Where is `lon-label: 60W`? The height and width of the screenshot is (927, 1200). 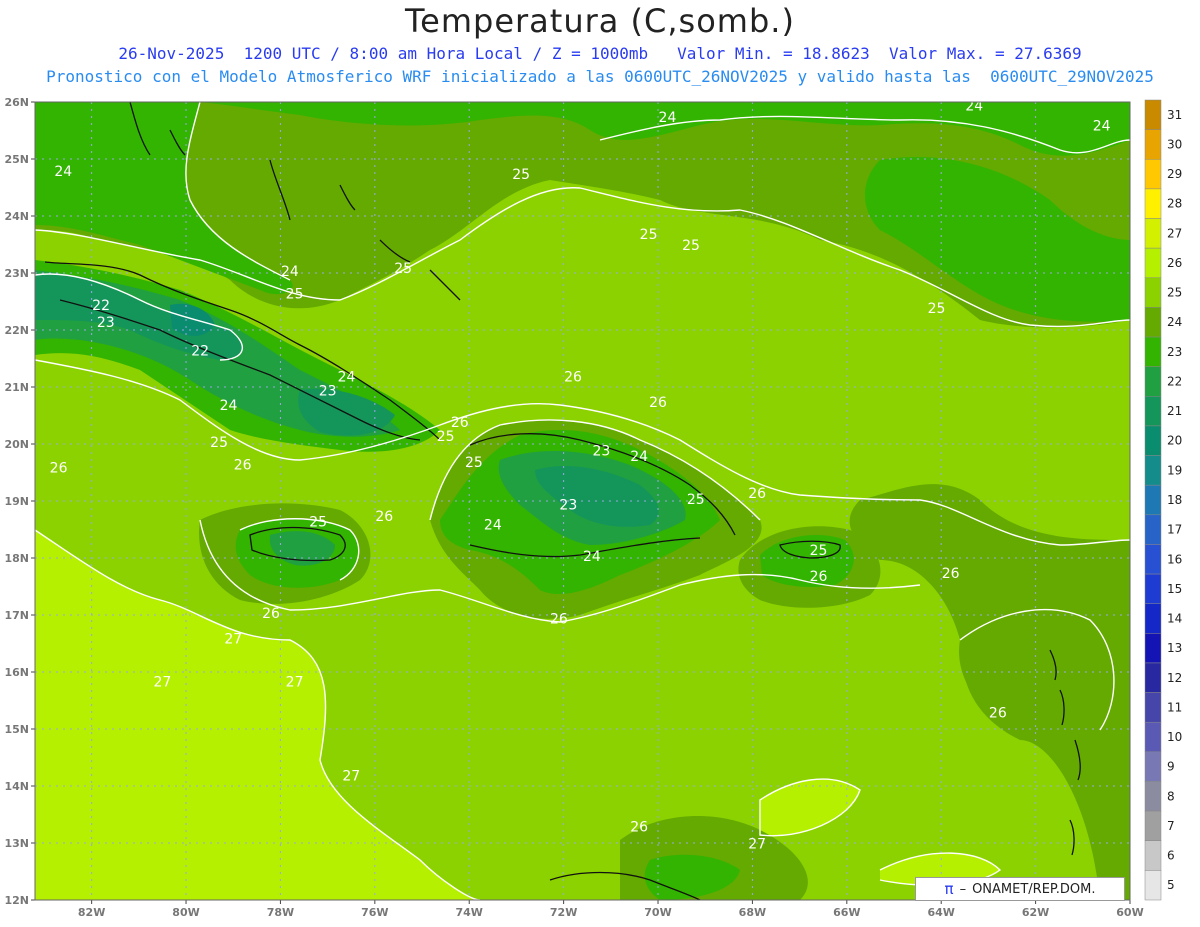
lon-label: 60W is located at coordinates (1129, 912).